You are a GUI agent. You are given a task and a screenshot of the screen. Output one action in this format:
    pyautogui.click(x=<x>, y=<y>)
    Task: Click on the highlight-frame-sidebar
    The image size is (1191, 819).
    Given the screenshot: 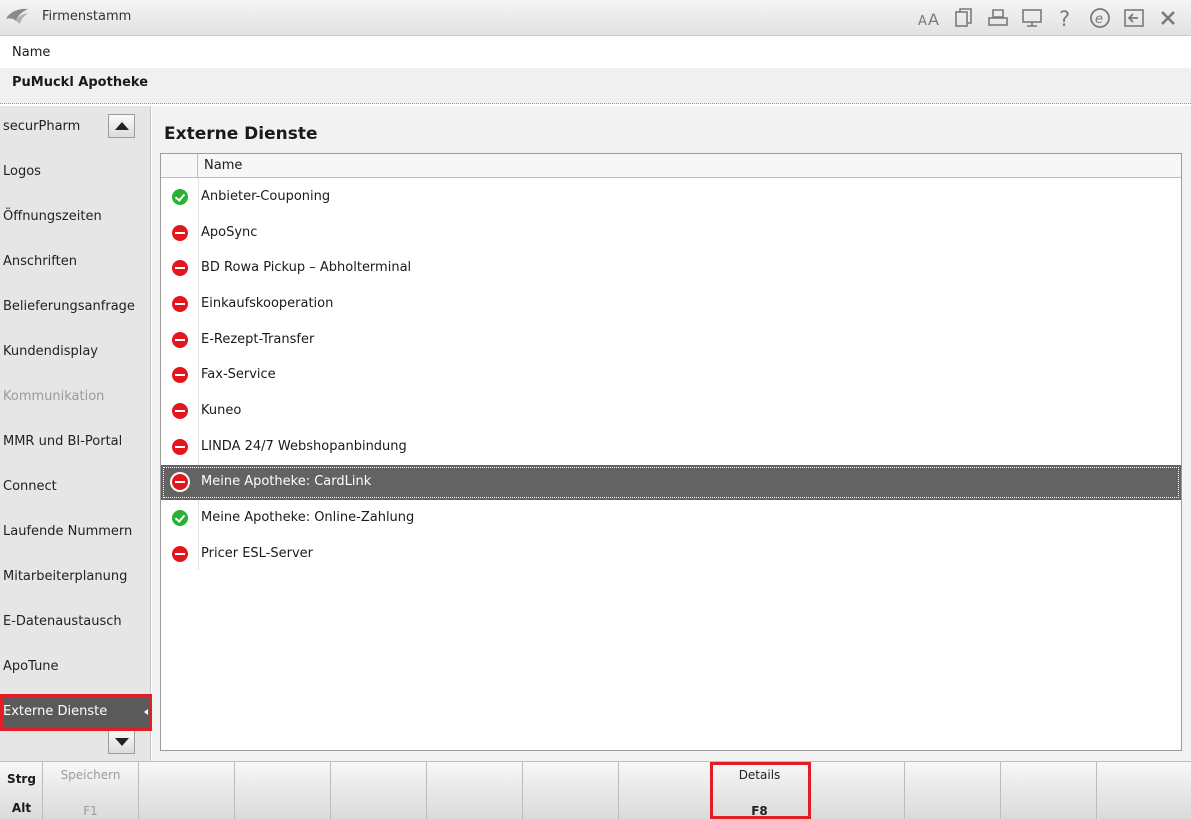 What is the action you would take?
    pyautogui.click(x=76, y=712)
    